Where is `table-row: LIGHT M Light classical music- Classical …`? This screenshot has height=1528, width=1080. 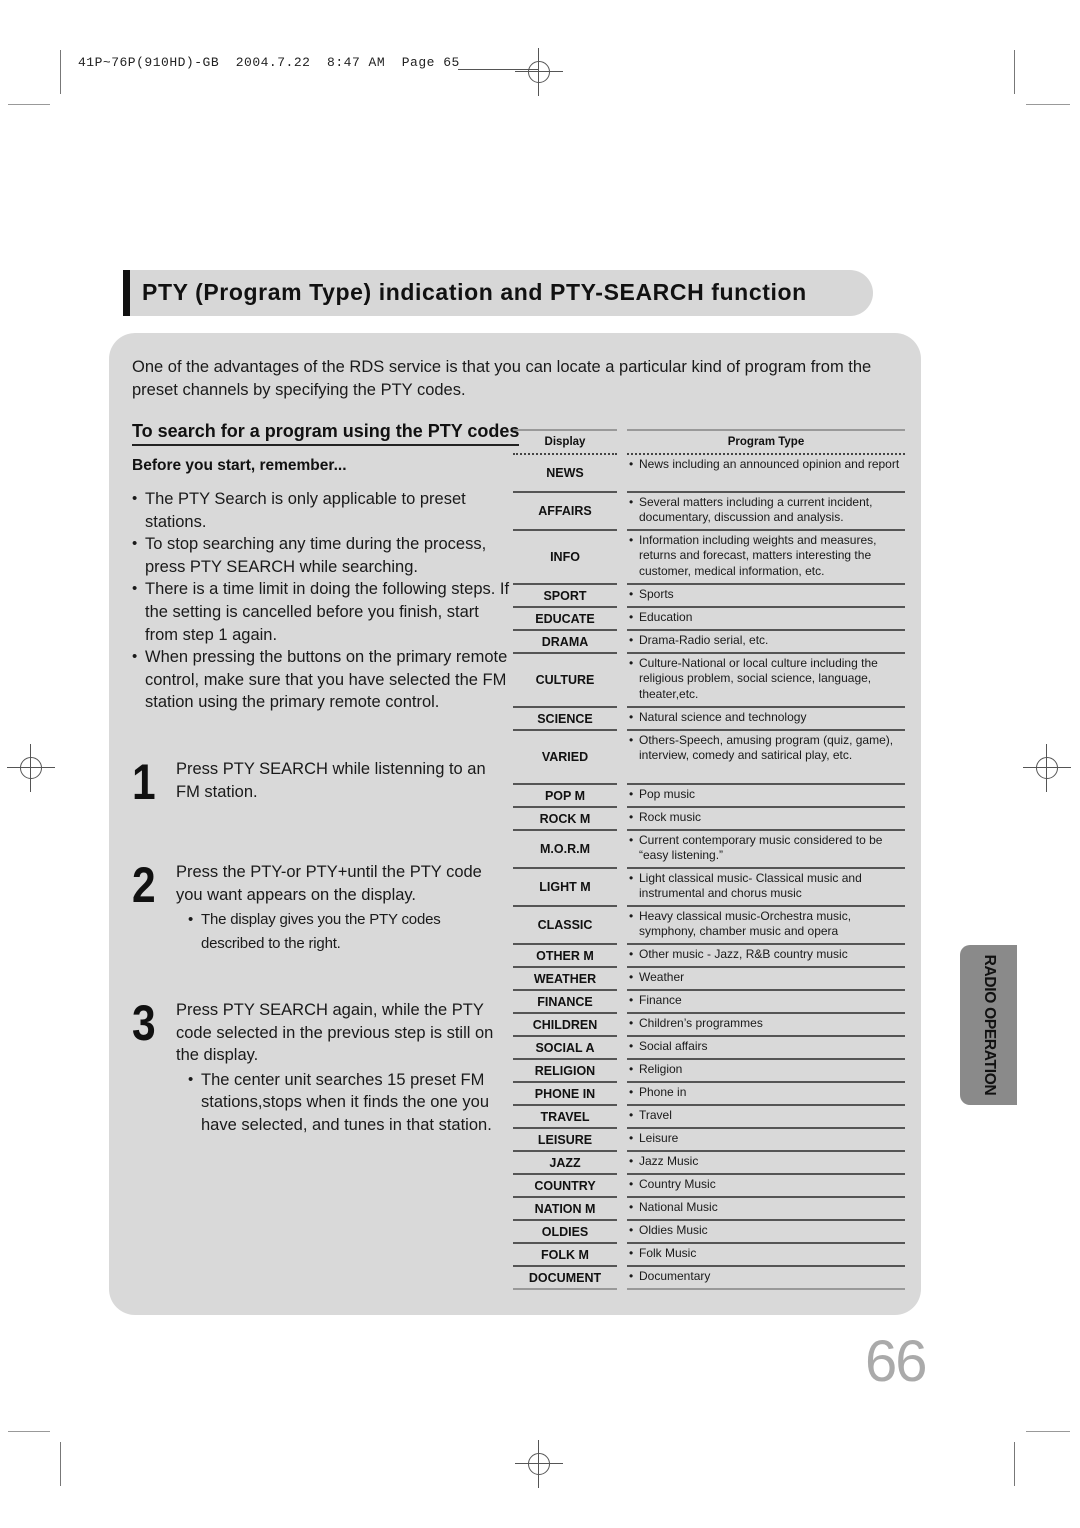
table-row: LIGHT M Light classical music- Classical … is located at coordinates (709, 888).